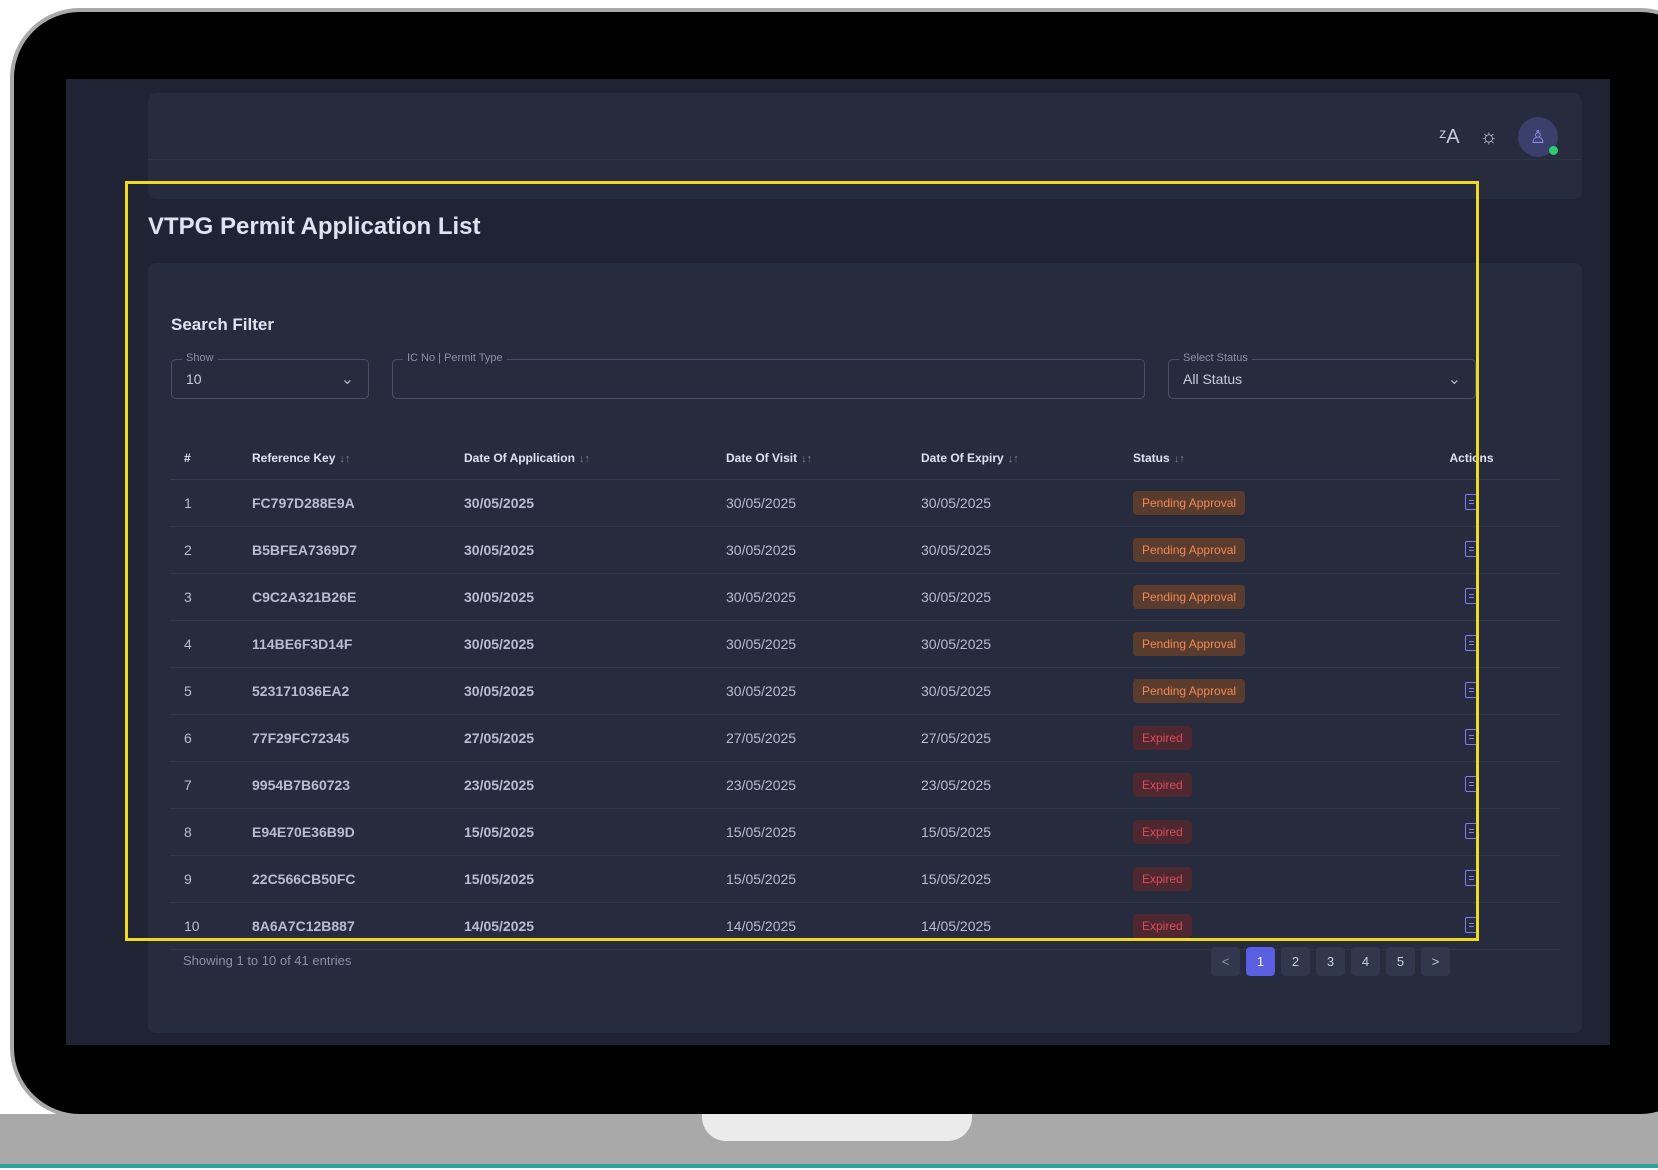 The image size is (1658, 1170). Describe the element at coordinates (1449, 137) in the screenshot. I see `translate-icon: ᶻA` at that location.